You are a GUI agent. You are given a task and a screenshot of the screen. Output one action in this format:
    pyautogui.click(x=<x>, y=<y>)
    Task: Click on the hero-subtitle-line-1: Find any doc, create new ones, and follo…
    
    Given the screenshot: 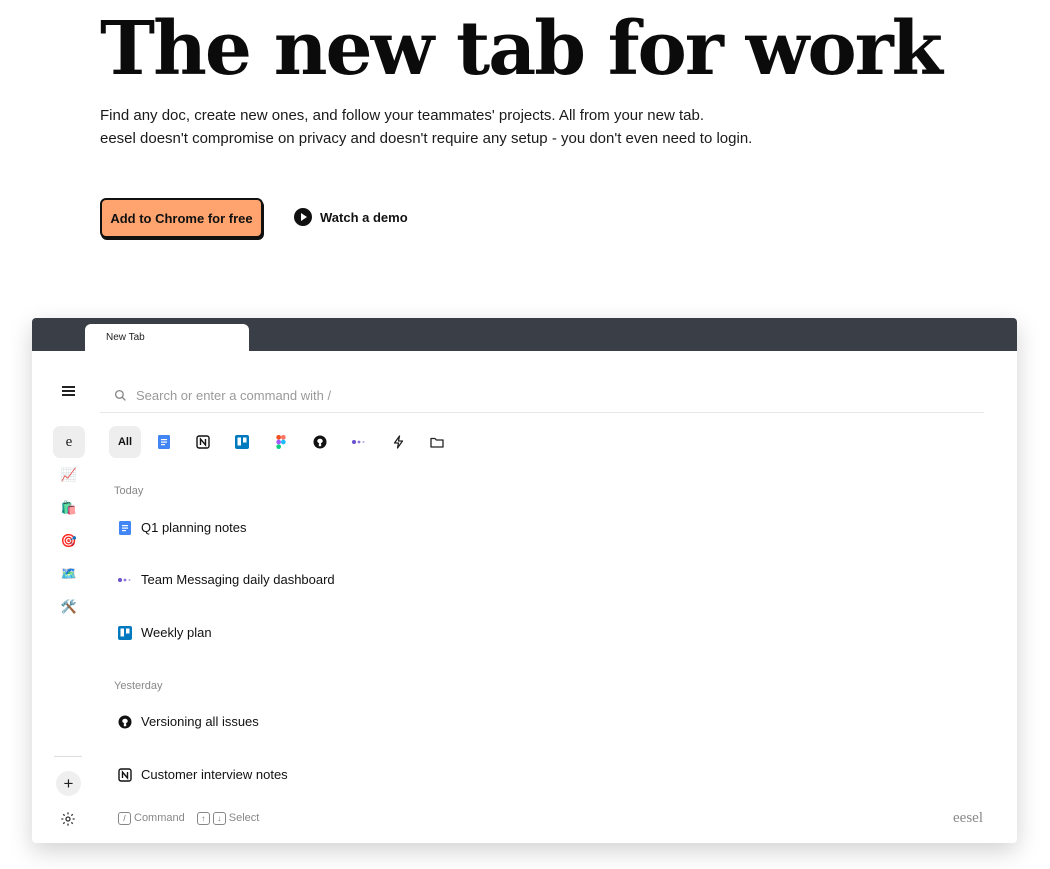 What is the action you would take?
    pyautogui.click(x=402, y=115)
    